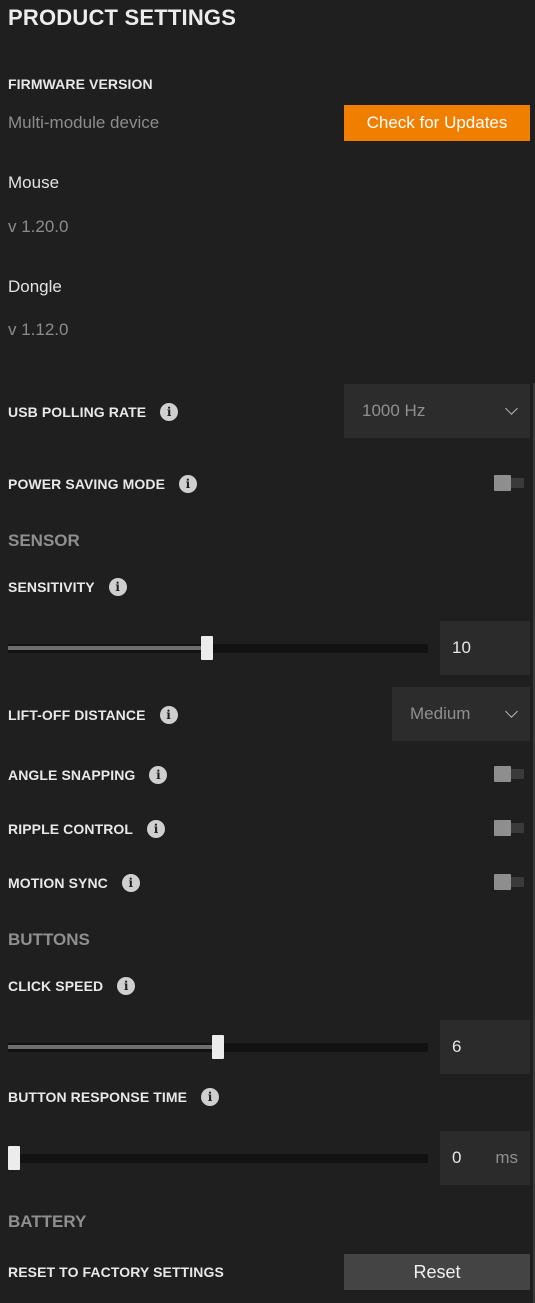  Describe the element at coordinates (84, 122) in the screenshot. I see `device-type: Multi-module device` at that location.